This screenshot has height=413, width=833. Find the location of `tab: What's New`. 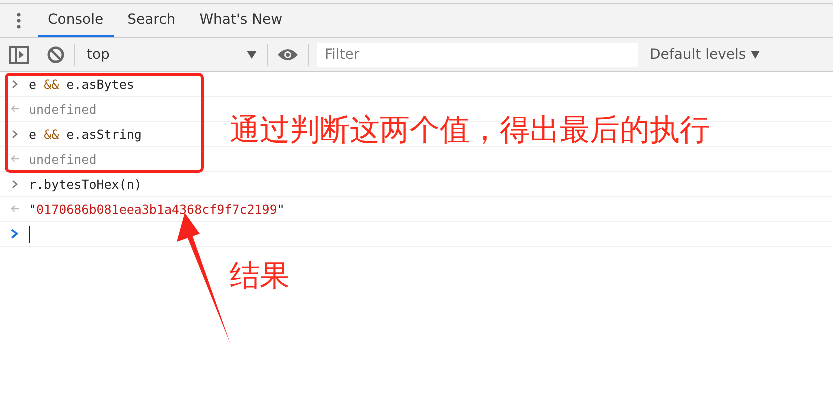

tab: What's New is located at coordinates (241, 20).